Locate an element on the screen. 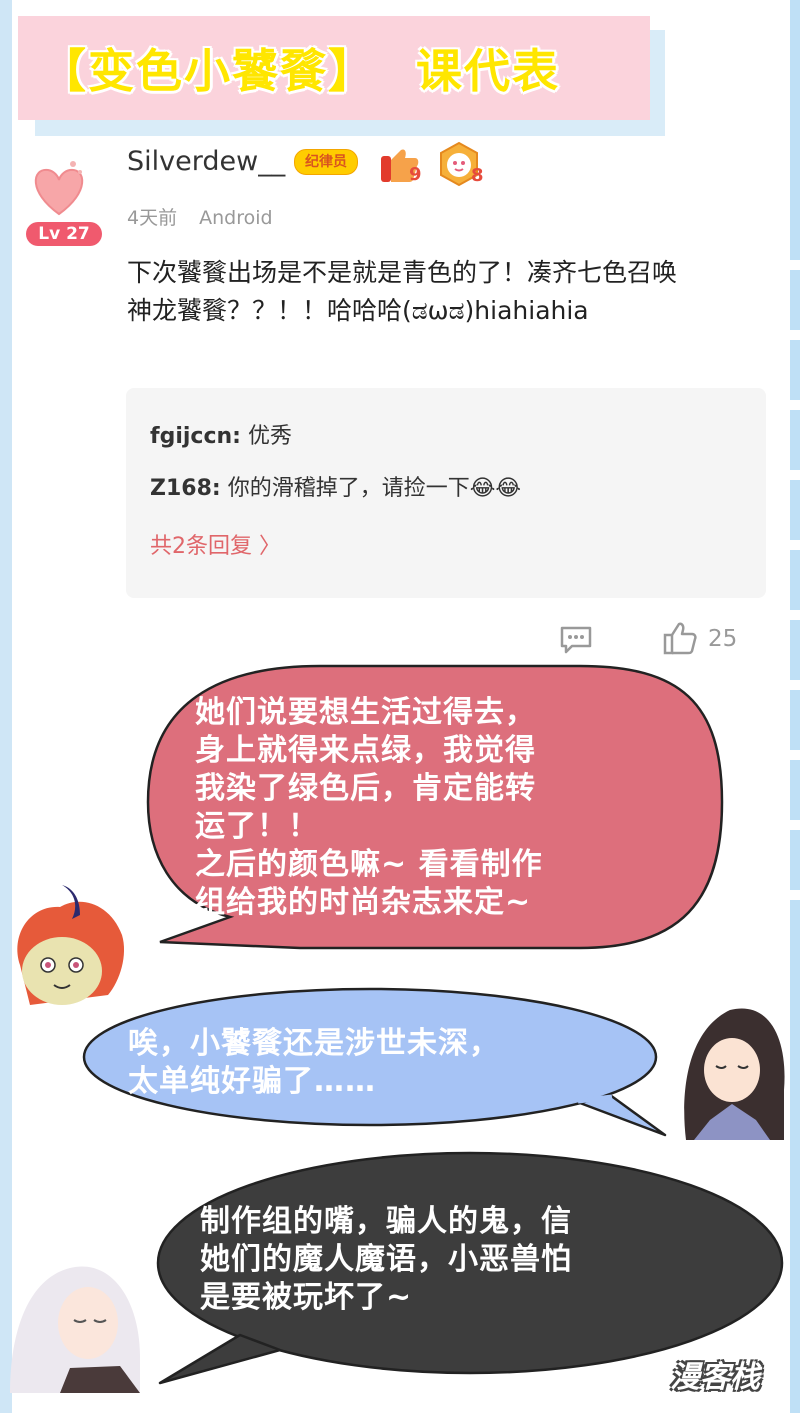  watermark-logo: 漫客栈 is located at coordinates (715, 1377).